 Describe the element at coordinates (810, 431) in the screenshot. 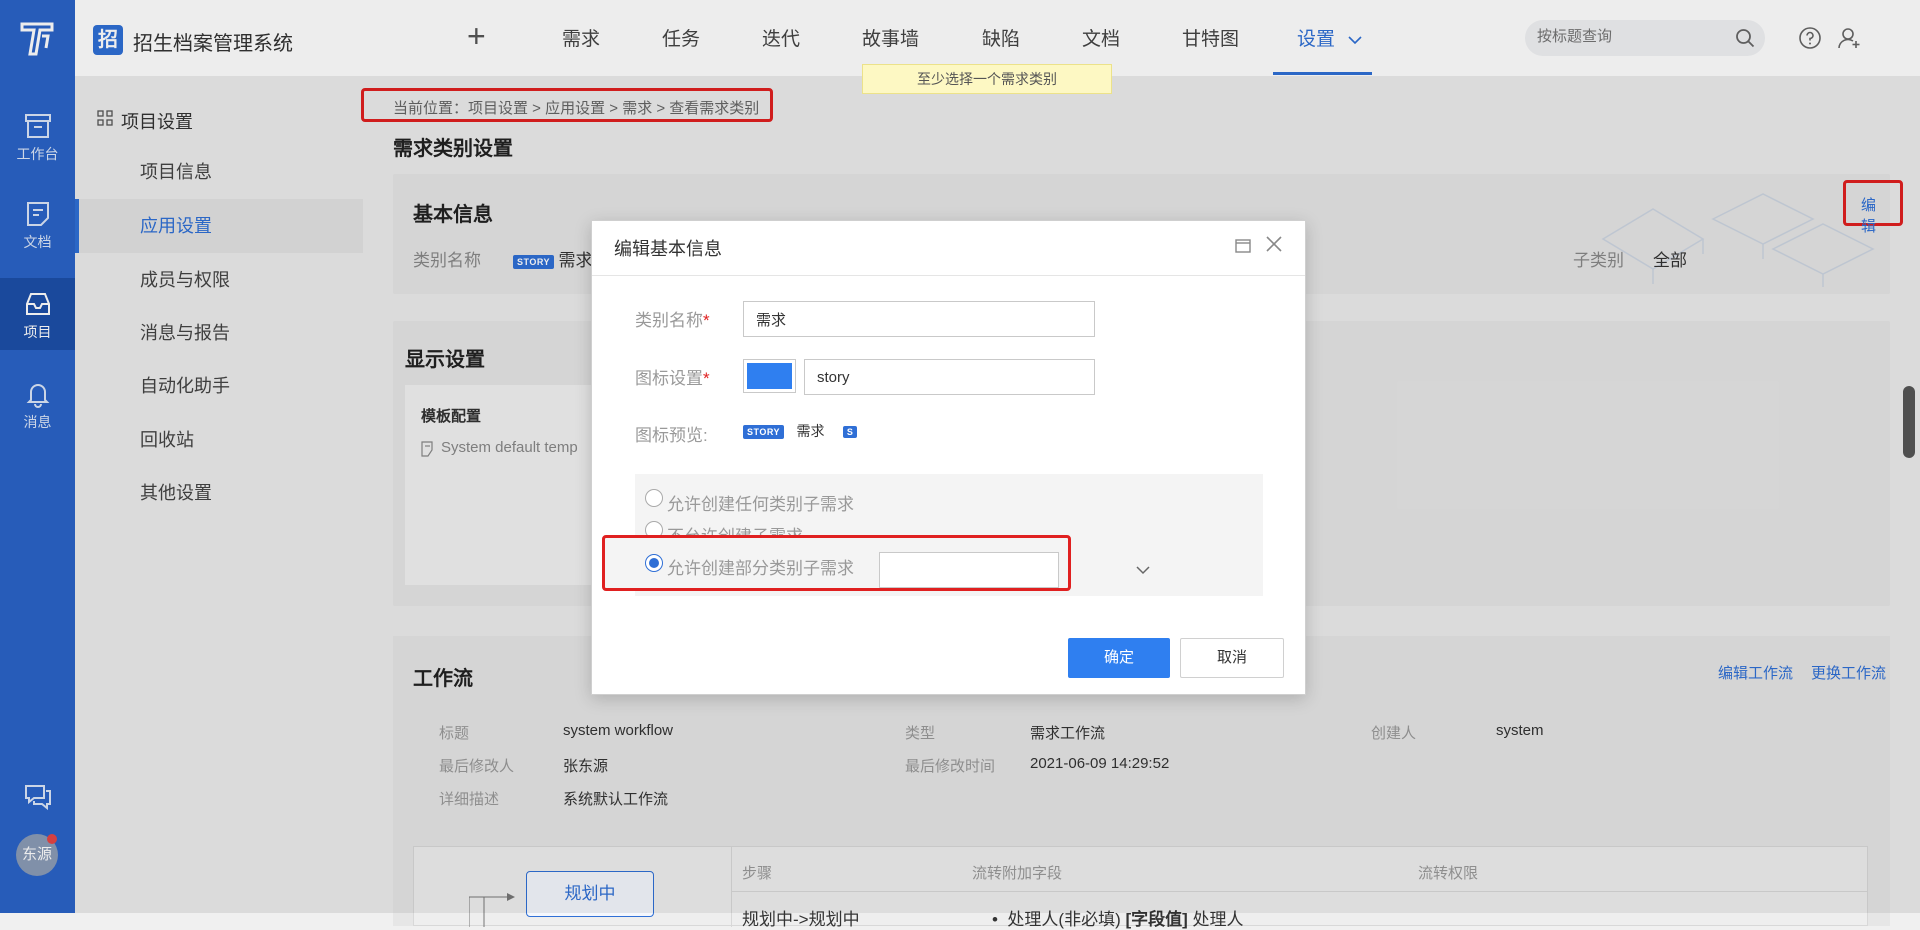

I see `preview-name: 需求` at that location.